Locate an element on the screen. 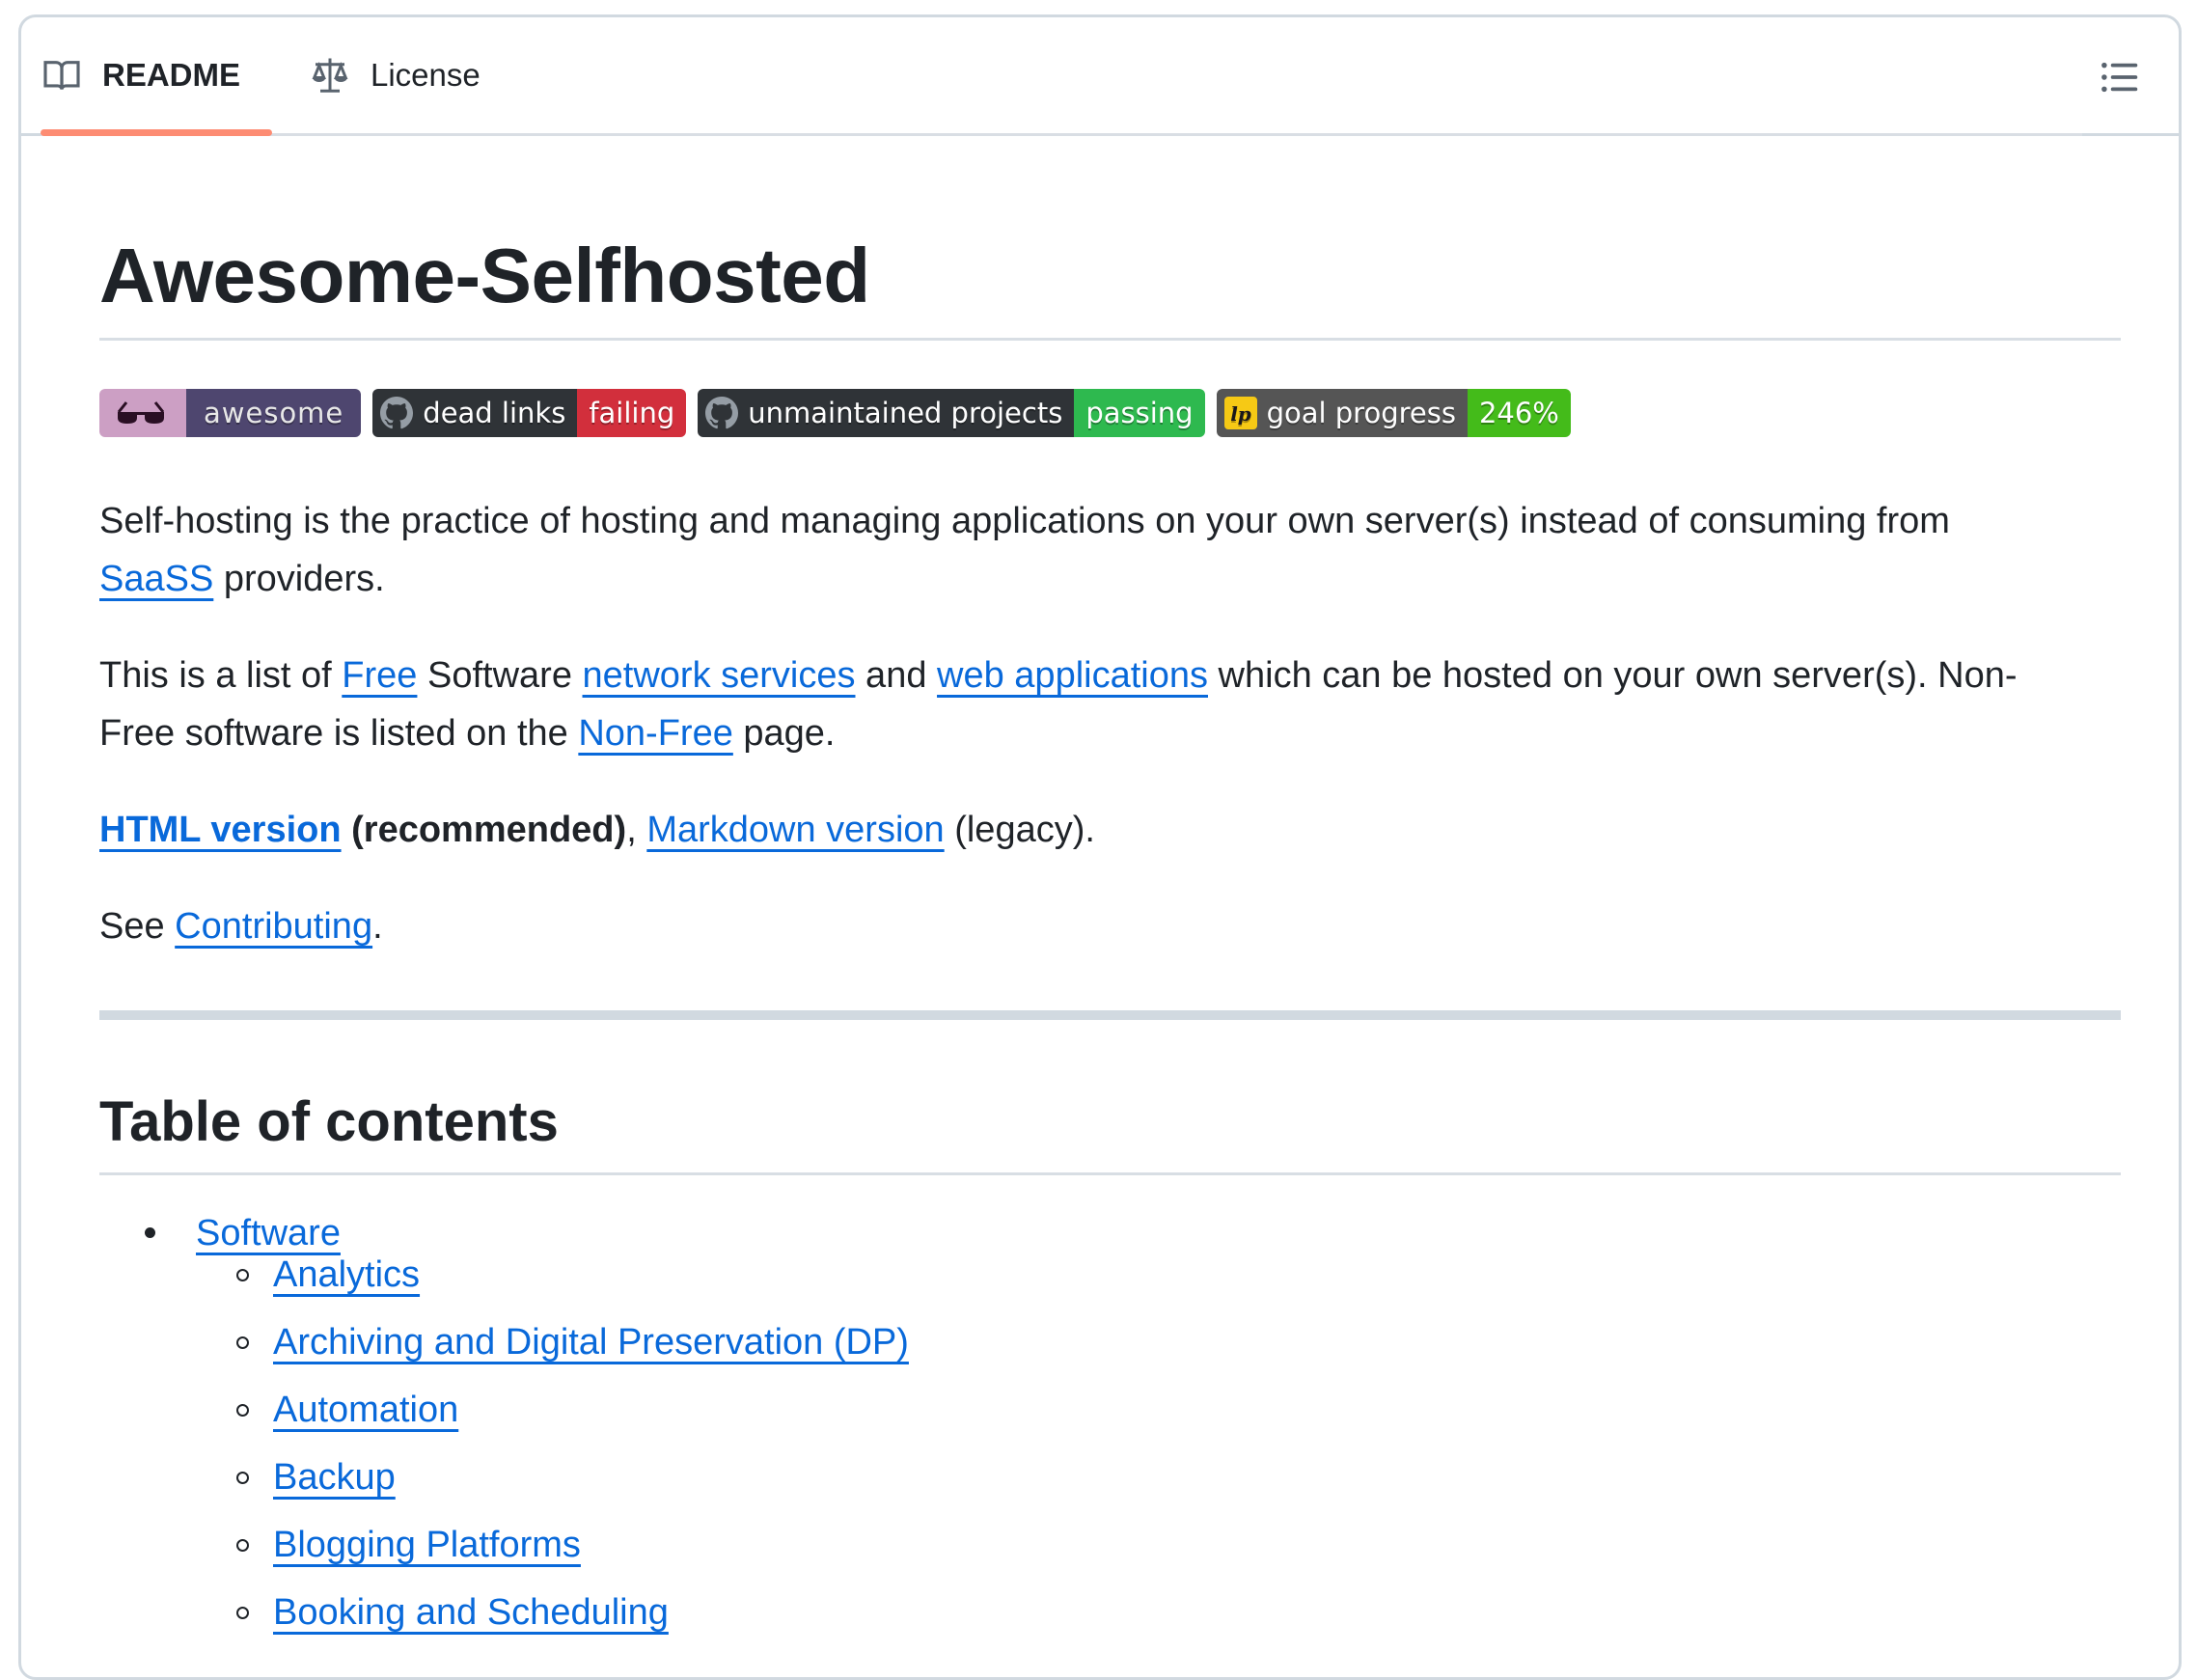 This screenshot has height=1680, width=2197. book-icon is located at coordinates (62, 76).